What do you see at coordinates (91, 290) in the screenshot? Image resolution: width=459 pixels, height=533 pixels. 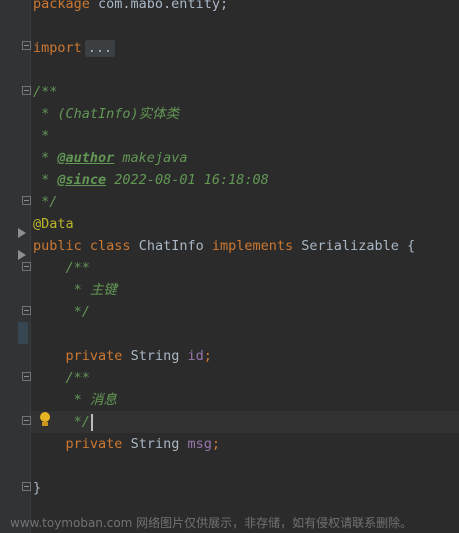 I see `doc-text: * 主键` at bounding box center [91, 290].